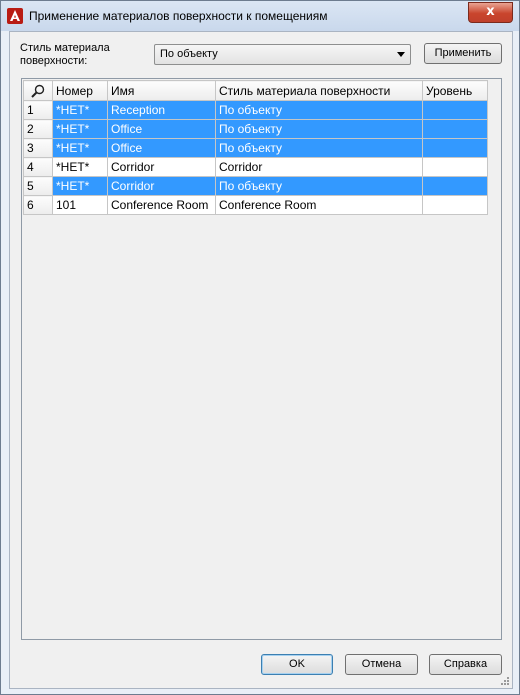 This screenshot has height=695, width=520. Describe the element at coordinates (282, 54) in the screenshot. I see `surface-style-dropdown: По объекту` at that location.